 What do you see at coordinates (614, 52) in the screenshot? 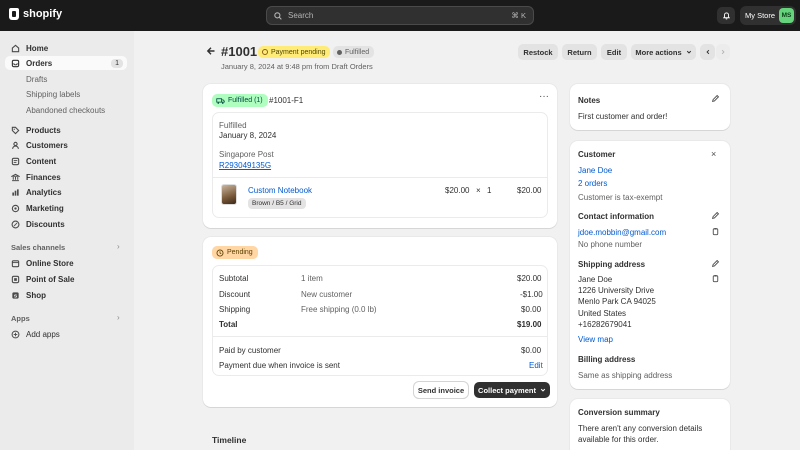
I see `edit-button: Edit` at bounding box center [614, 52].